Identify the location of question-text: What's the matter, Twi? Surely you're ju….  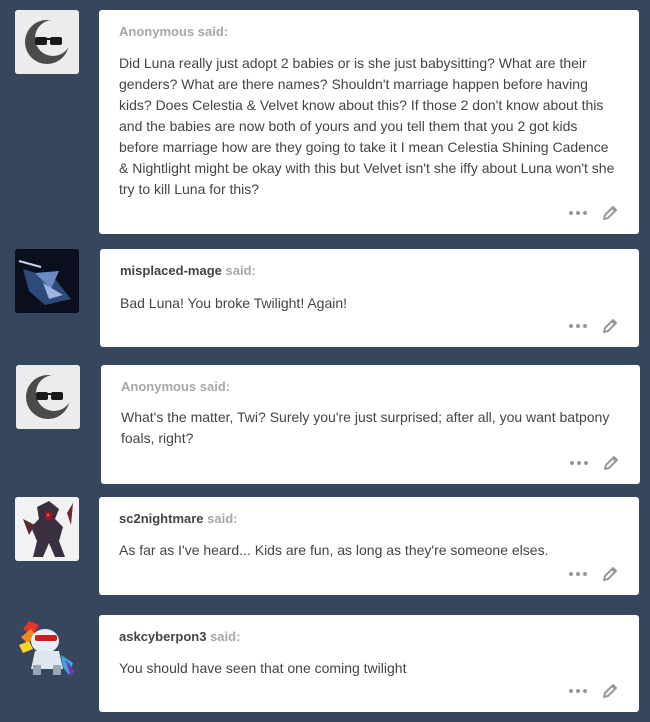
(365, 427).